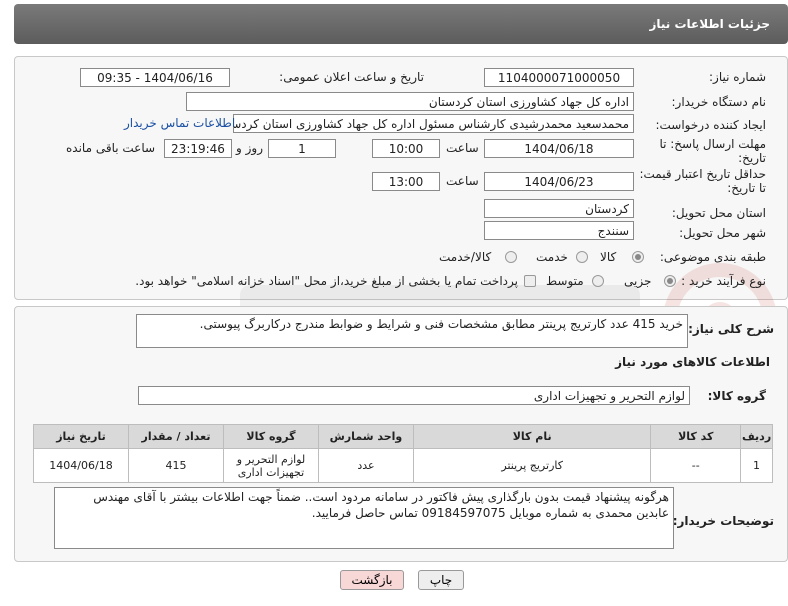 The image size is (788, 606). I want to click on col-name: نام کالا, so click(532, 436).